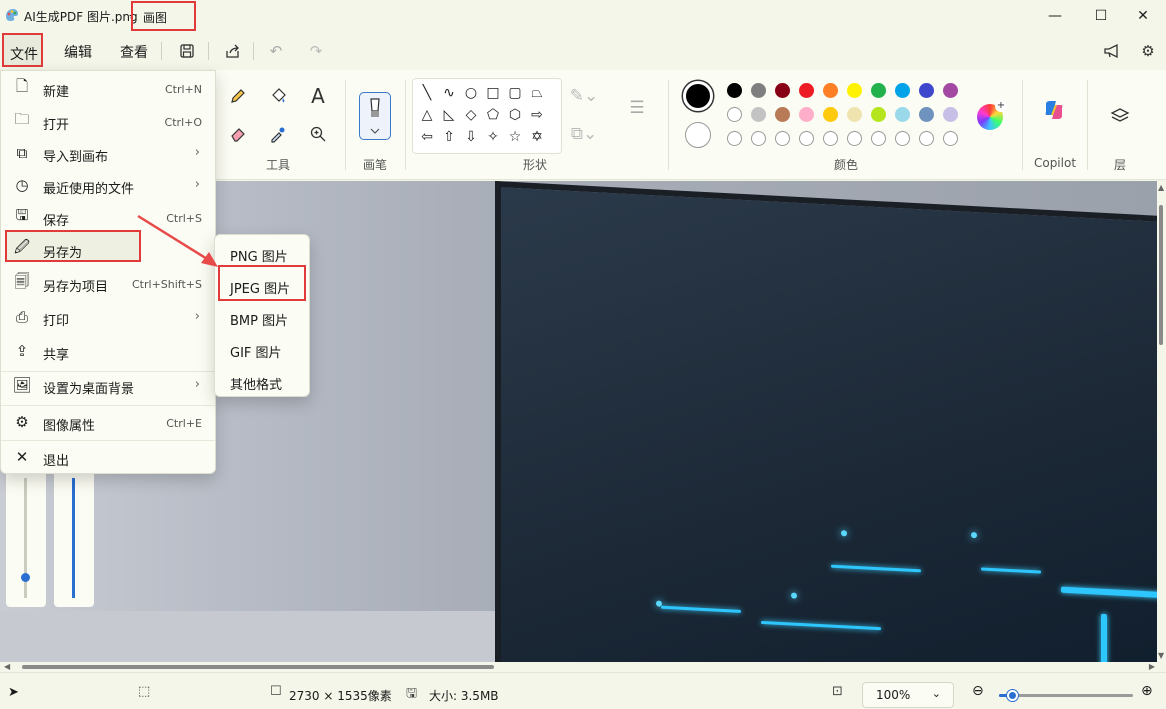 Image resolution: width=1166 pixels, height=709 pixels. I want to click on save-as-bmp: BMP 图片, so click(259, 319).